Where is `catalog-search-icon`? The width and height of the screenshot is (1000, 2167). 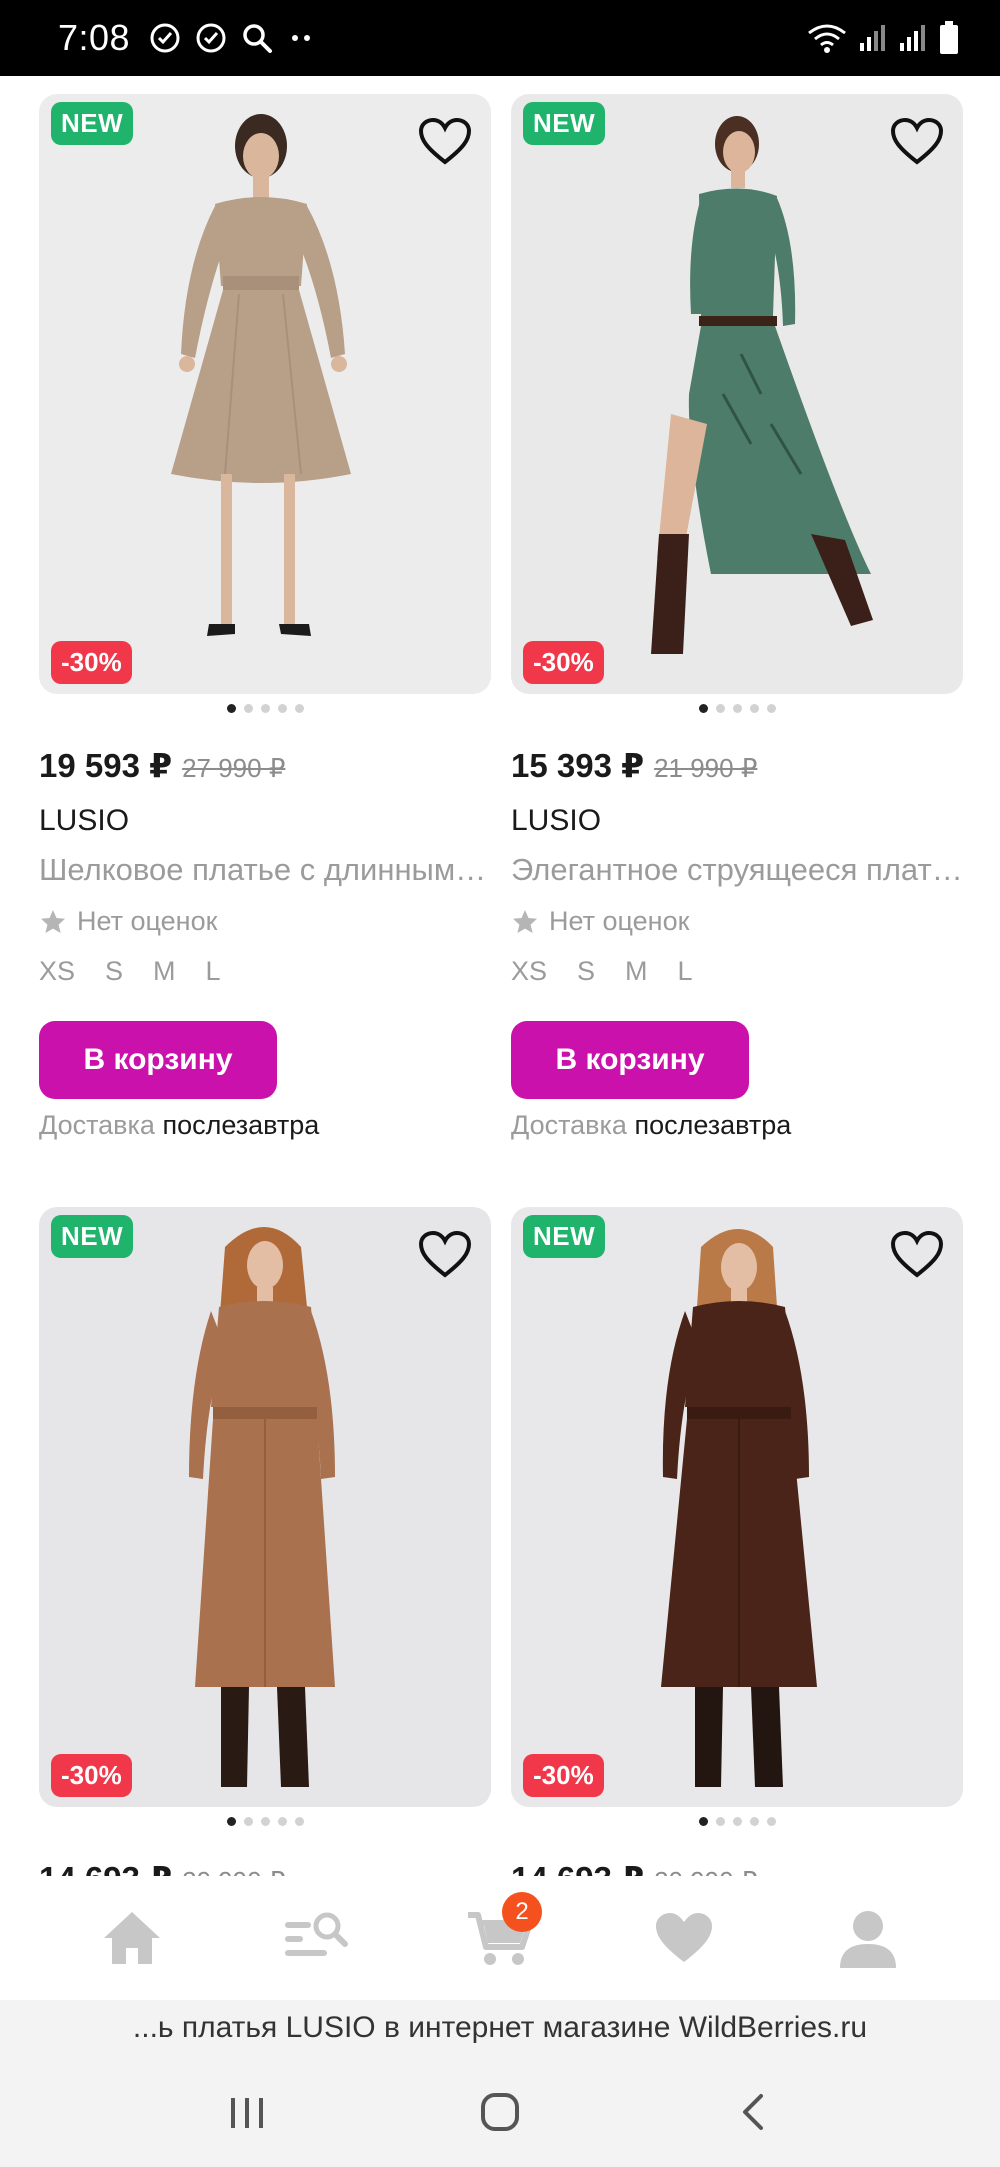 catalog-search-icon is located at coordinates (316, 1934).